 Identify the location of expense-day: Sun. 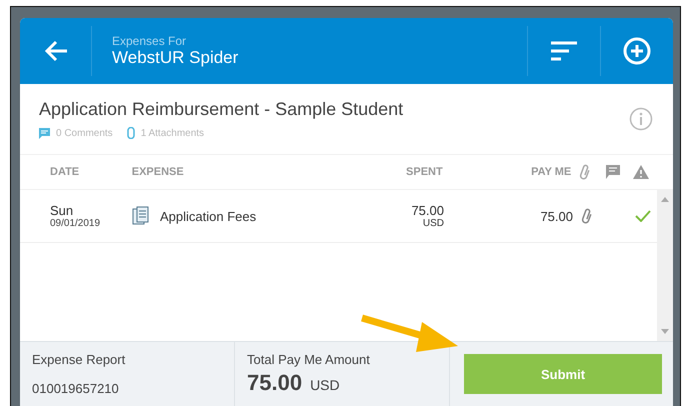
(91, 210).